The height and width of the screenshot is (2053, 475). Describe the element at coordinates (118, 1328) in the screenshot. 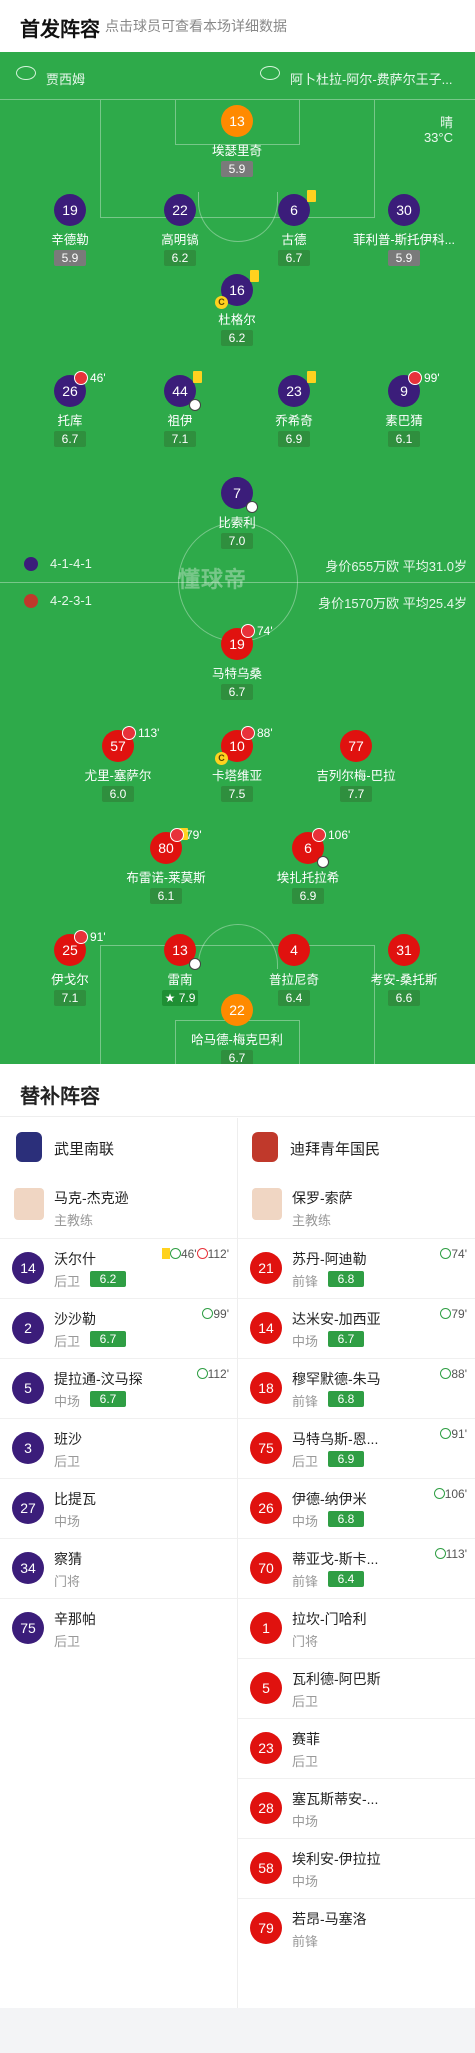

I see `sub-row: 2 沙沙勒 后卫 6.7 99'` at that location.